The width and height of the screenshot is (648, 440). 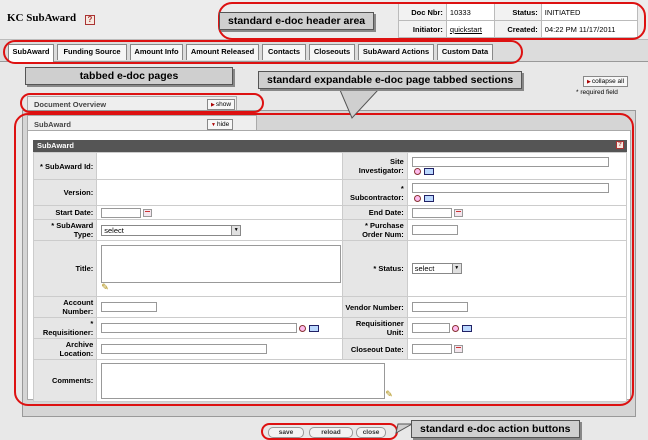 What do you see at coordinates (65, 166) in the screenshot?
I see `subaward-id-label: * SubAward Id:` at bounding box center [65, 166].